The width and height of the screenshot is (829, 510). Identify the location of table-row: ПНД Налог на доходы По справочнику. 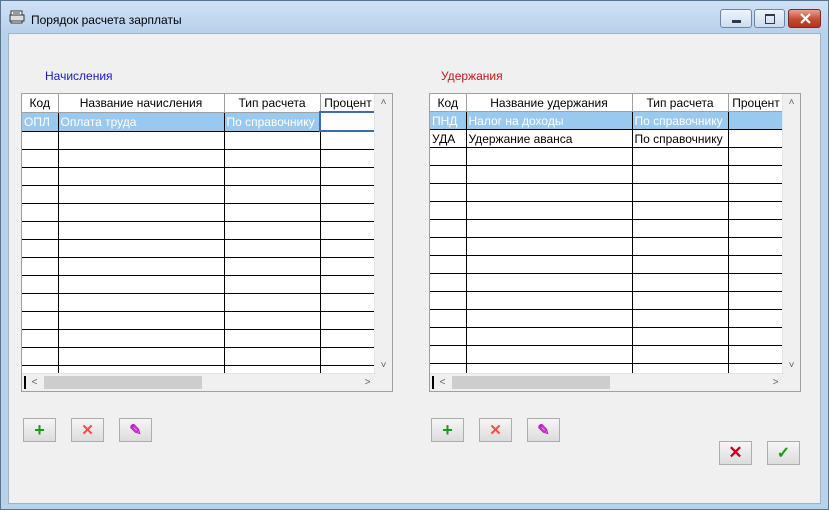
(607, 120).